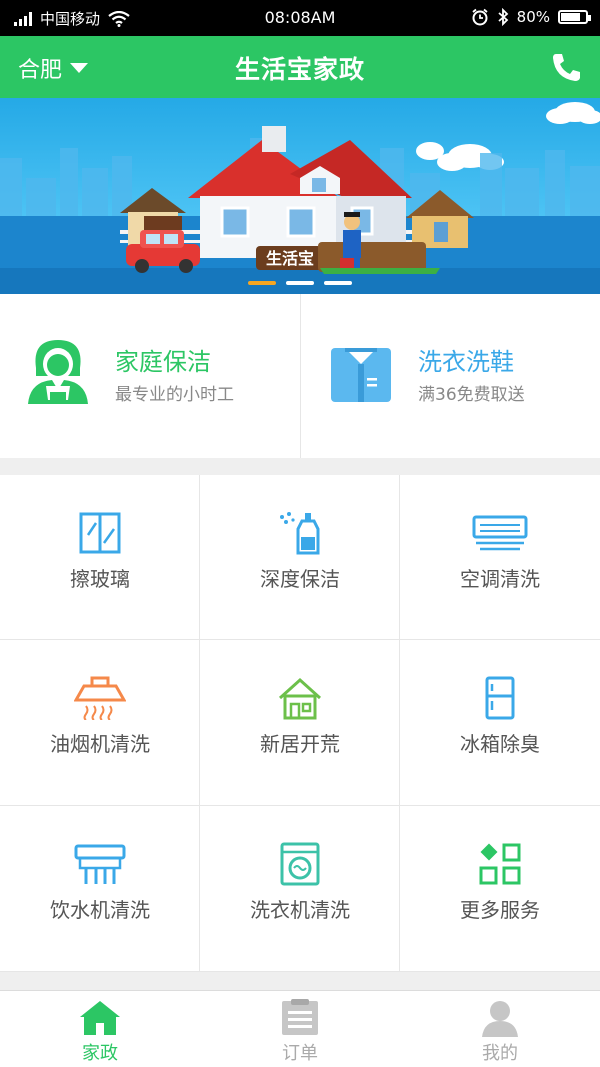 This screenshot has height=1067, width=600. I want to click on phone-icon, so click(567, 67).